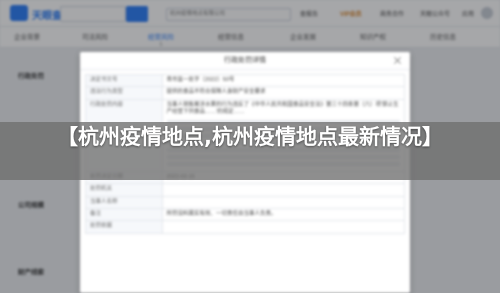  I want to click on row-value: 青市监一处字〔2022〕50号, so click(283, 80).